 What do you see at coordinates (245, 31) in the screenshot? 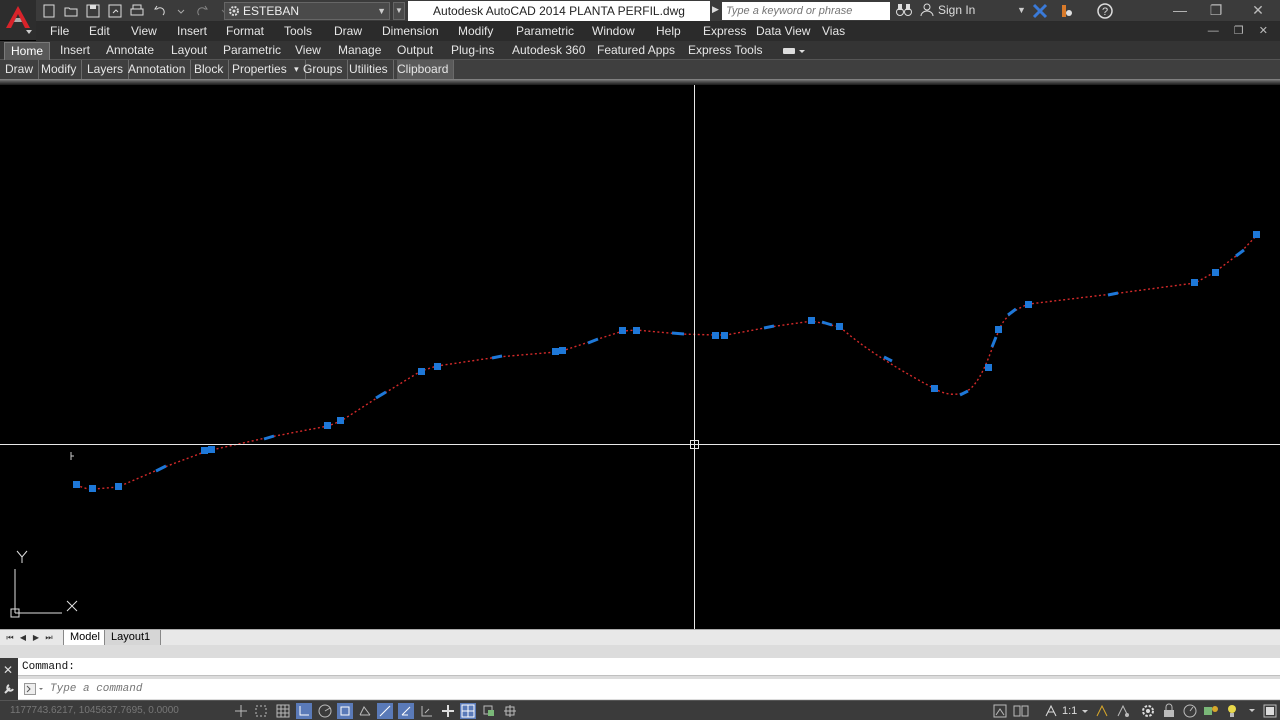
I see `menu-format: Format` at bounding box center [245, 31].